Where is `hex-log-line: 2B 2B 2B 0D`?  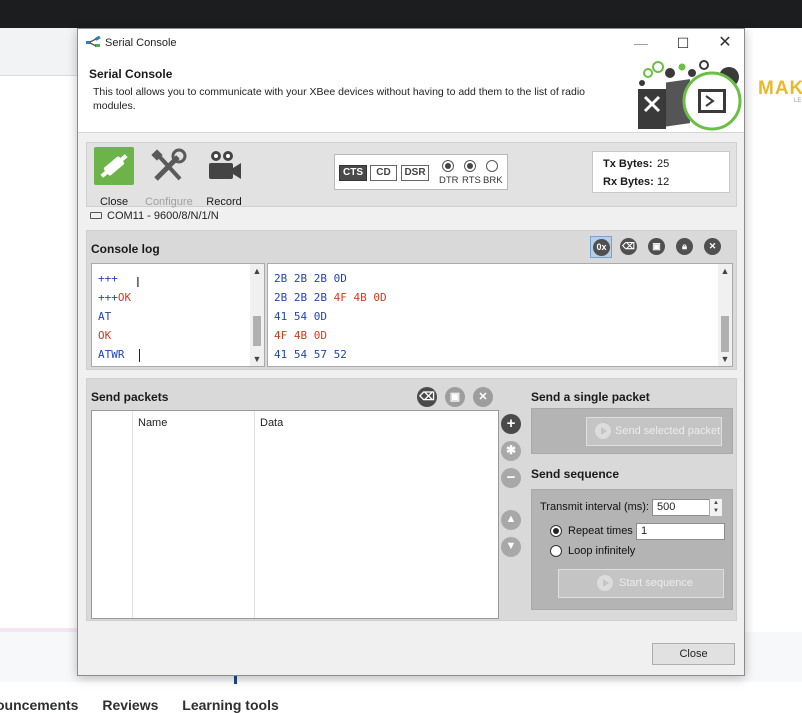
hex-log-line: 2B 2B 2B 0D is located at coordinates (310, 278).